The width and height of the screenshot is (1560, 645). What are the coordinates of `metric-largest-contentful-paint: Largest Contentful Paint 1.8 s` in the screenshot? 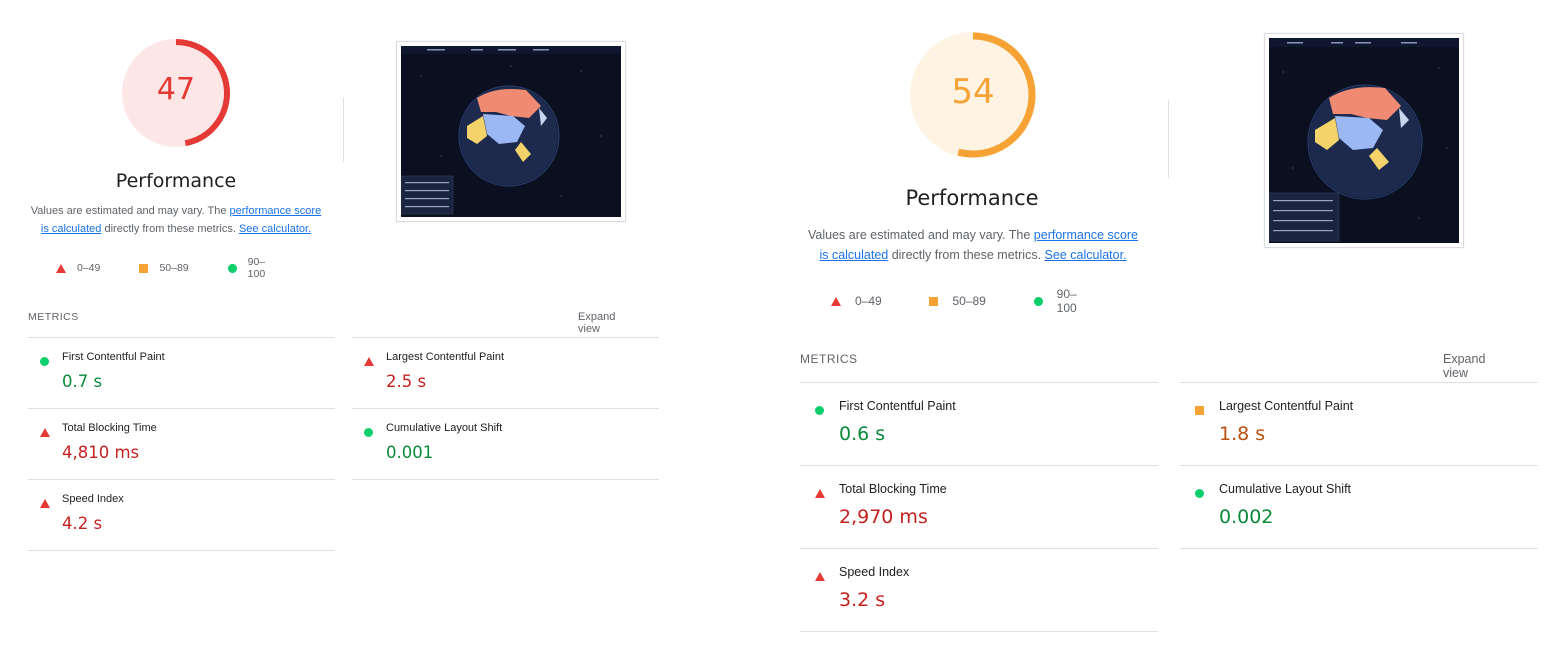 It's located at (1359, 423).